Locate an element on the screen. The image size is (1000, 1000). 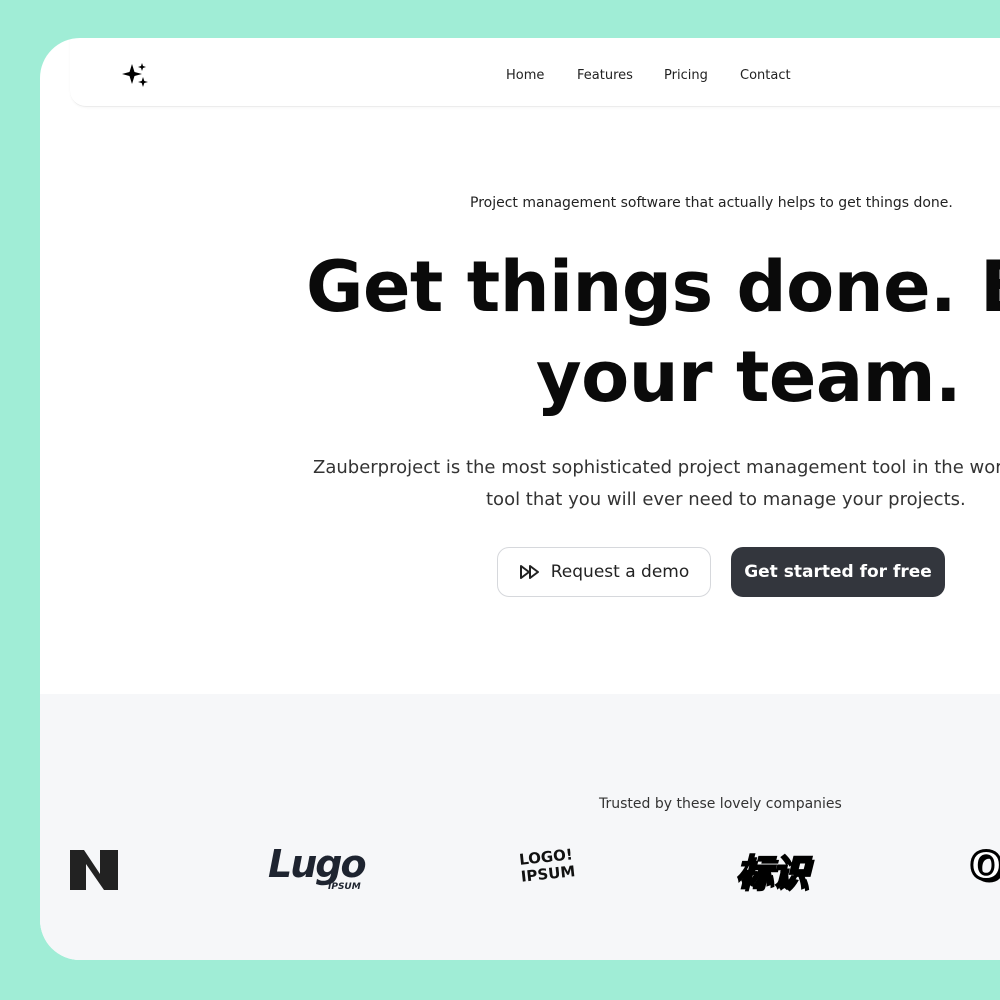
nav-home: Home is located at coordinates (525, 75).